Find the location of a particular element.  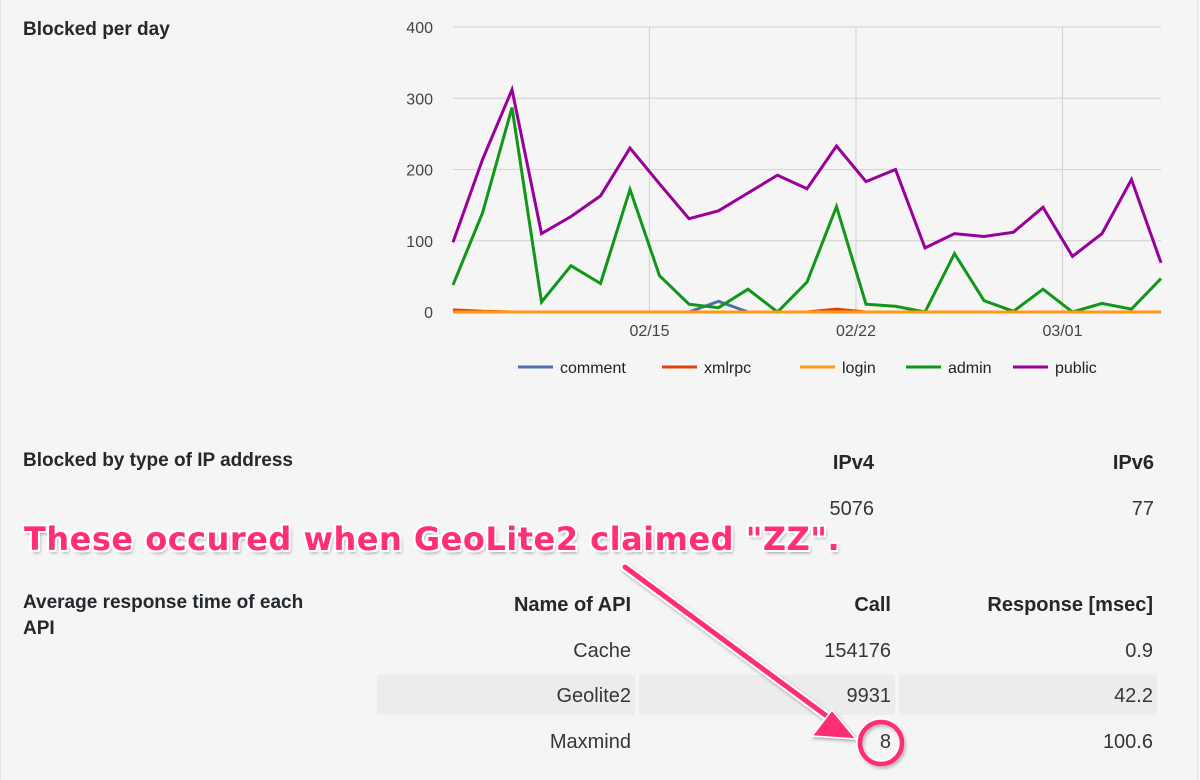

x-tick-label: 02/22 is located at coordinates (856, 331).